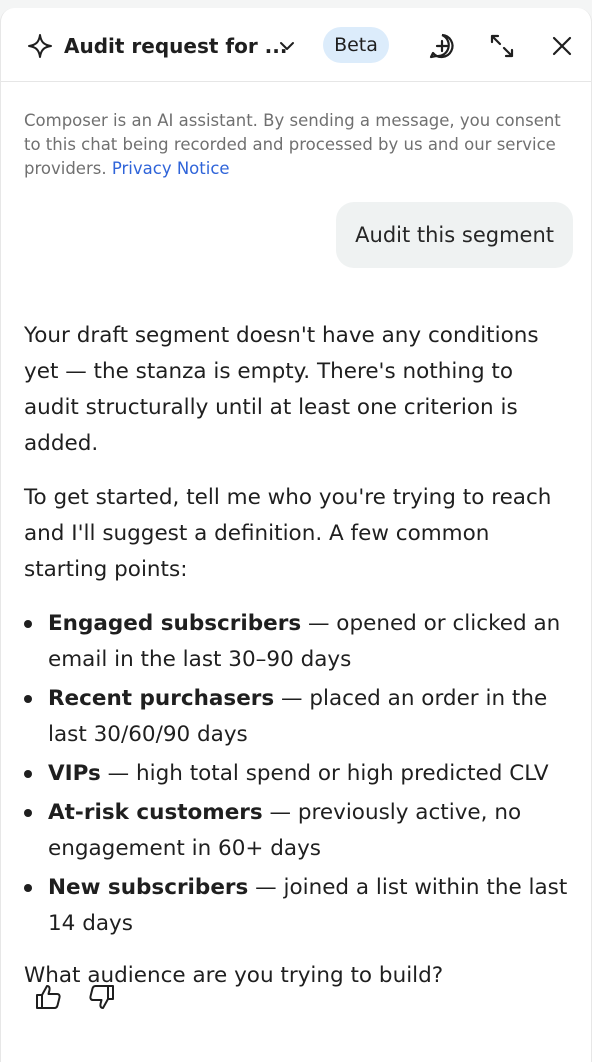 Image resolution: width=592 pixels, height=1062 pixels. Describe the element at coordinates (356, 45) in the screenshot. I see `beta-badge: Beta` at that location.